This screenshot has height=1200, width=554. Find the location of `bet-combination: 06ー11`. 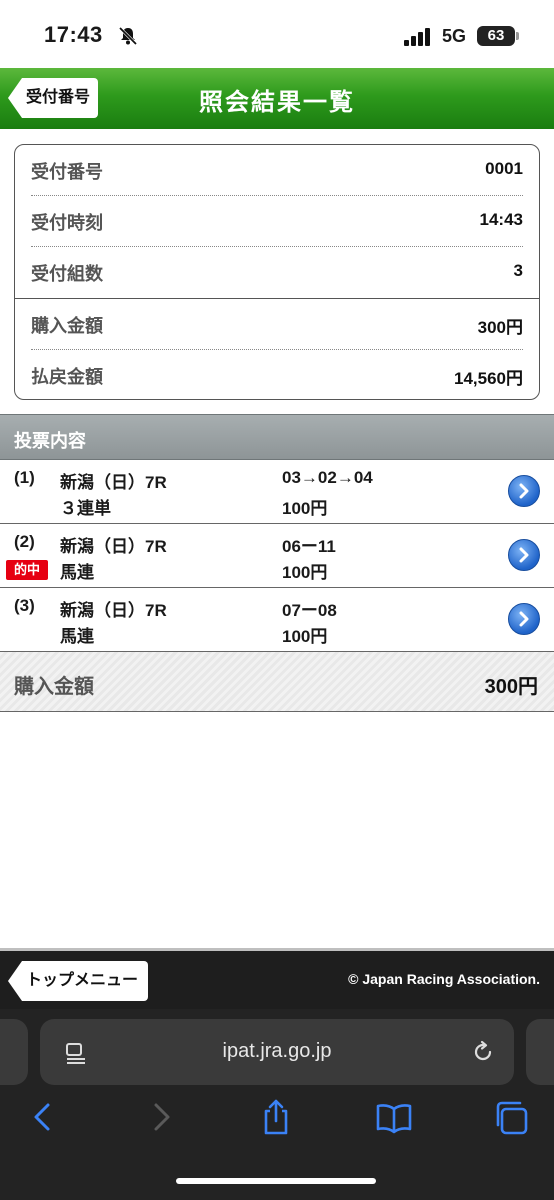

bet-combination: 06ー11 is located at coordinates (309, 546).